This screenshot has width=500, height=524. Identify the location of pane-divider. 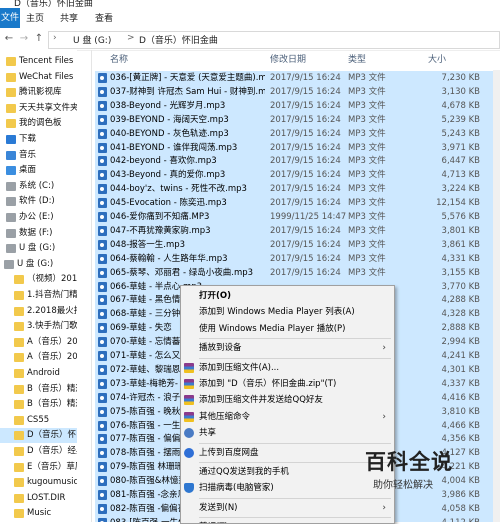
(91, 286).